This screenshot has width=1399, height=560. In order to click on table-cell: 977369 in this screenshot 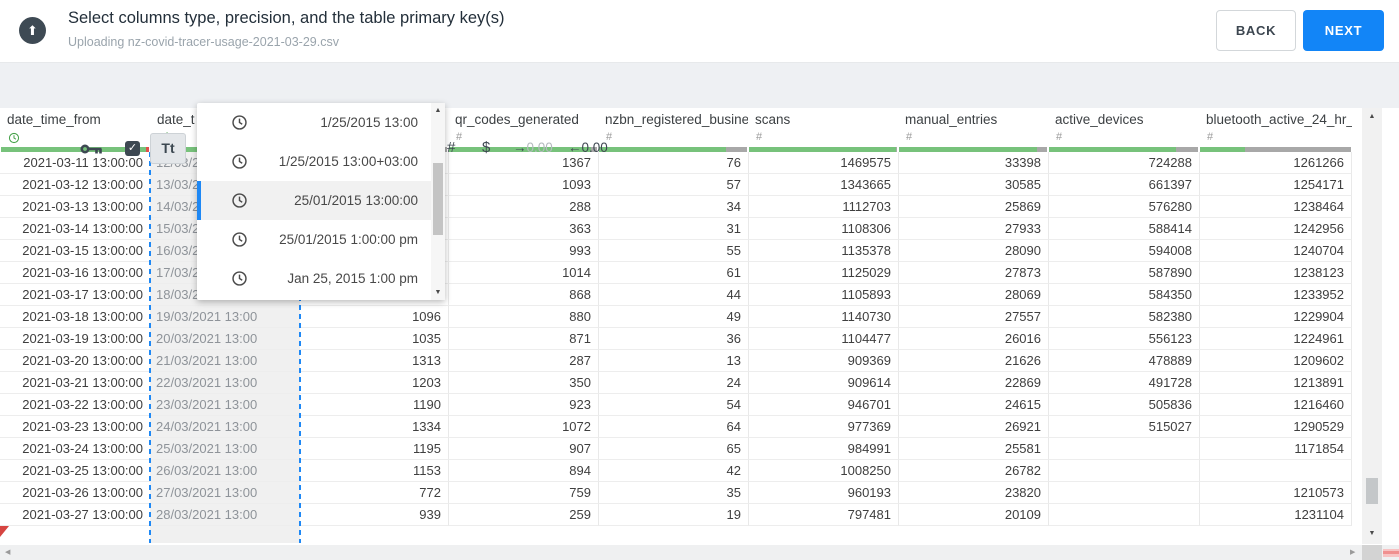, I will do `click(823, 427)`.